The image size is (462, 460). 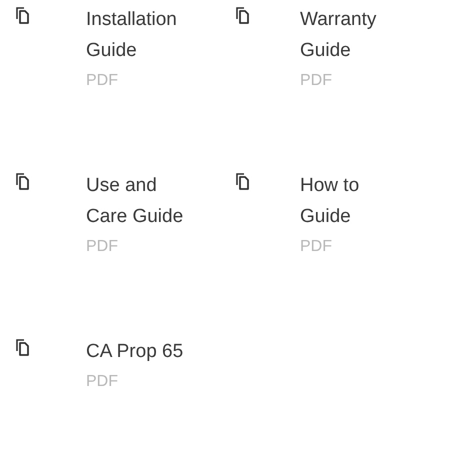 What do you see at coordinates (141, 35) in the screenshot?
I see `document-link: Installation Guide` at bounding box center [141, 35].